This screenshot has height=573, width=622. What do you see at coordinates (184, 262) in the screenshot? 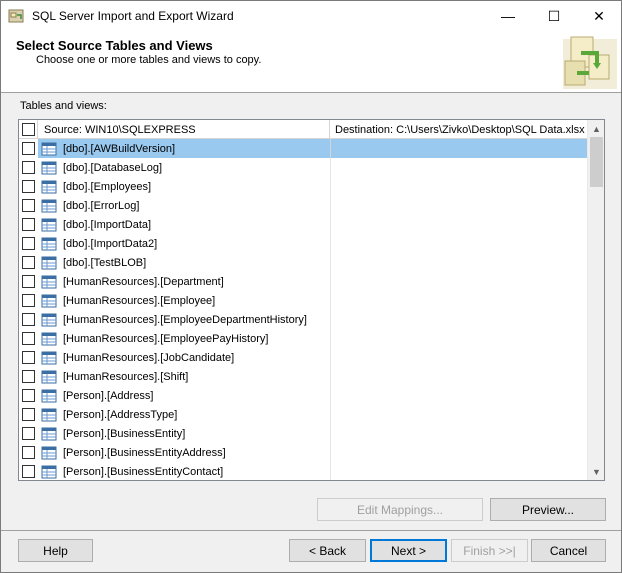
I see `source-cell: [dbo].[TestBLOB]` at bounding box center [184, 262].